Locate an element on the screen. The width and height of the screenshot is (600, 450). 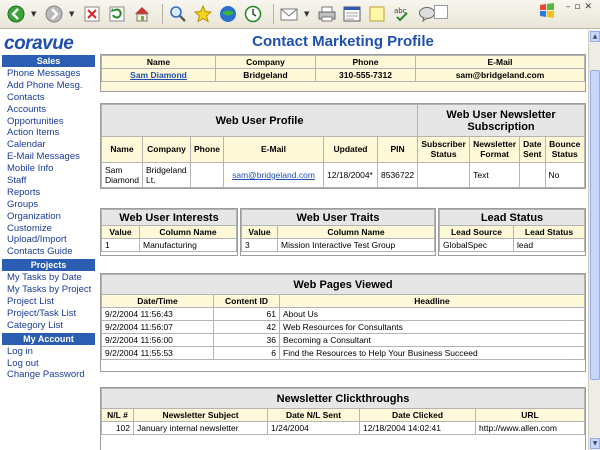
spellcheck-icon: abc is located at coordinates (402, 14).